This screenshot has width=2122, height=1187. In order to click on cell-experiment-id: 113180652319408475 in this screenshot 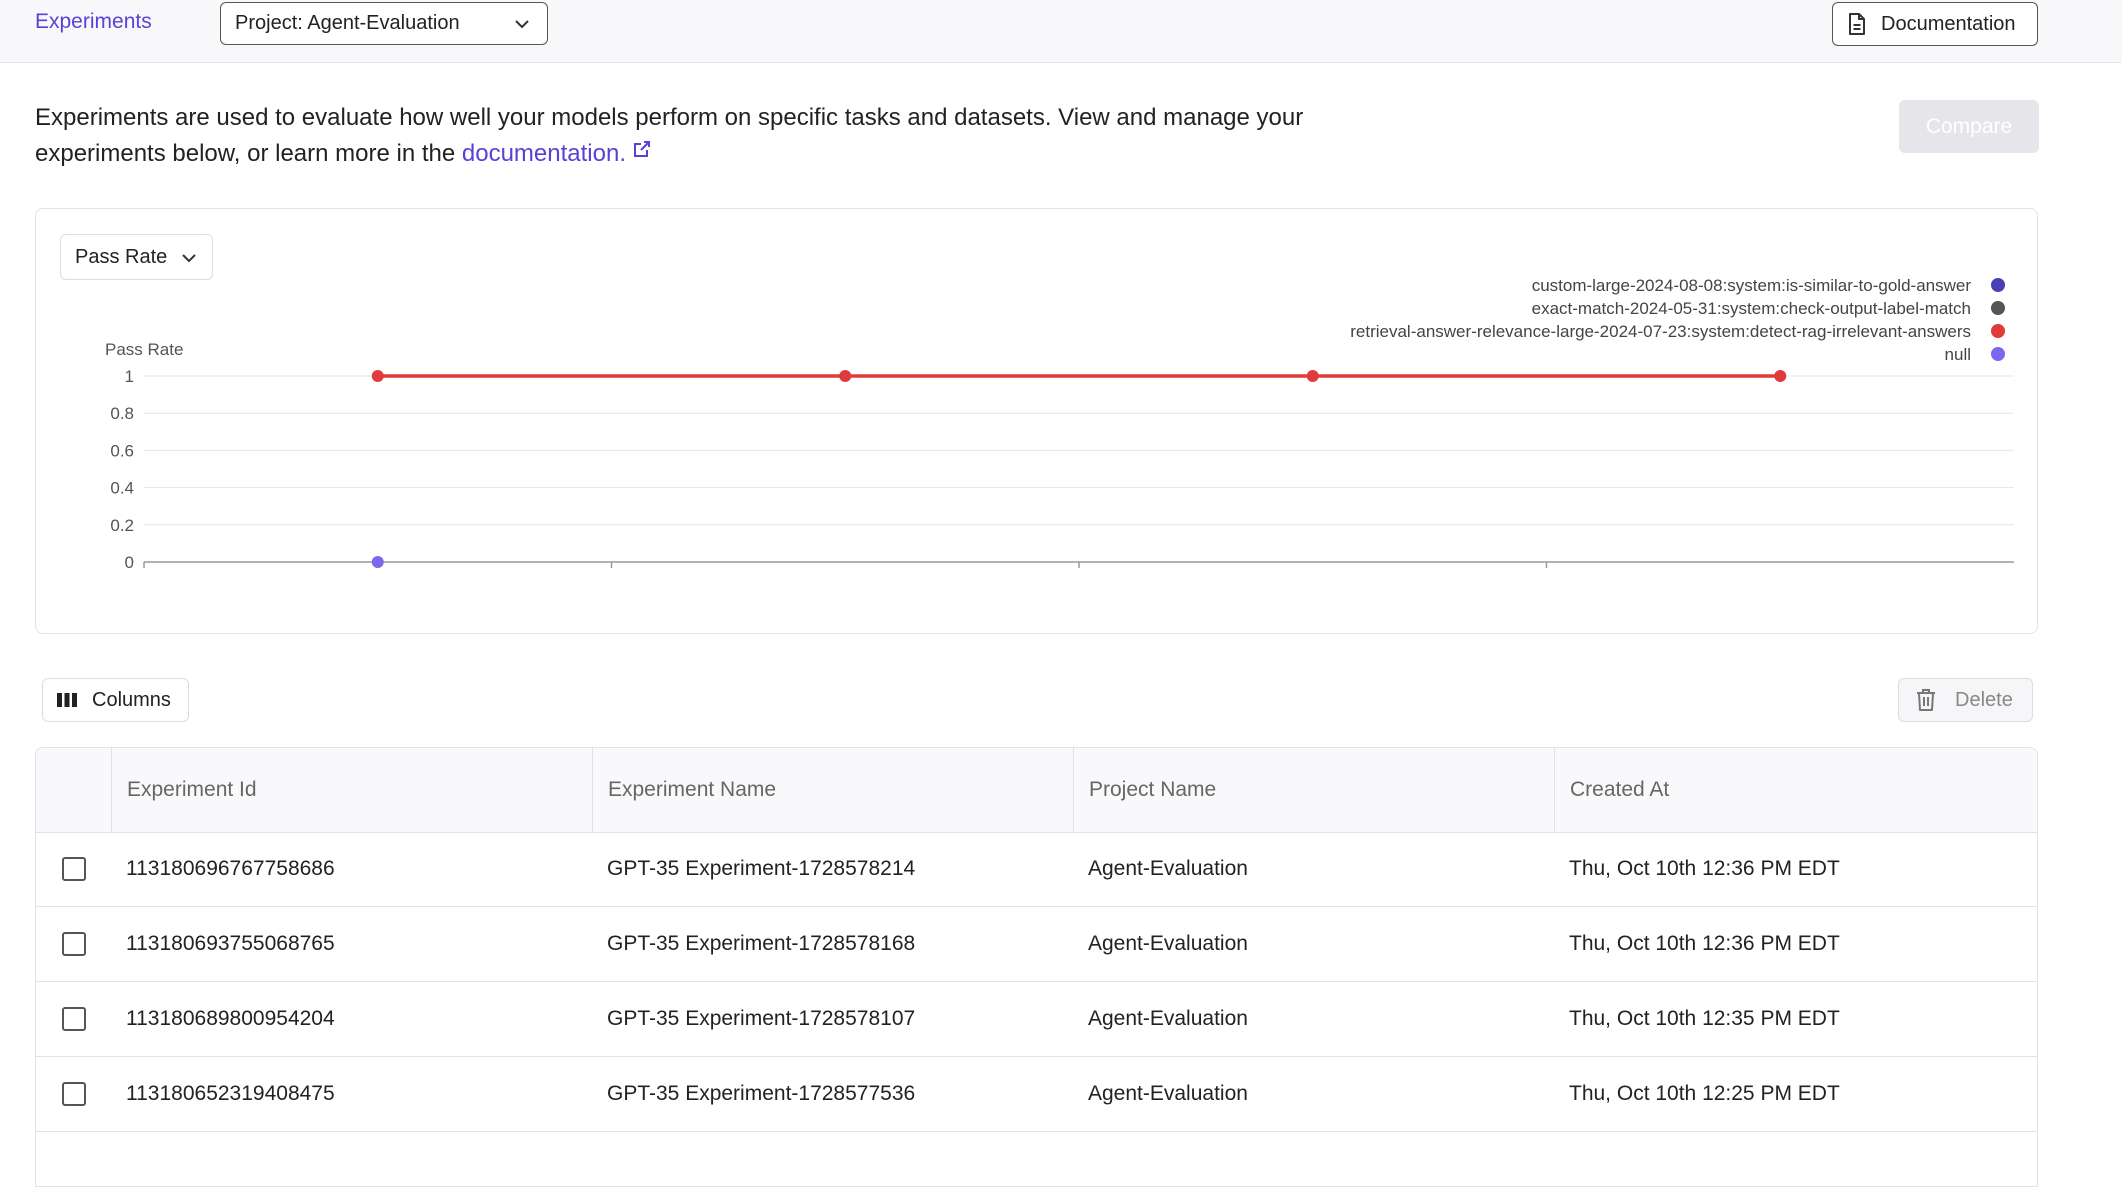, I will do `click(230, 1093)`.